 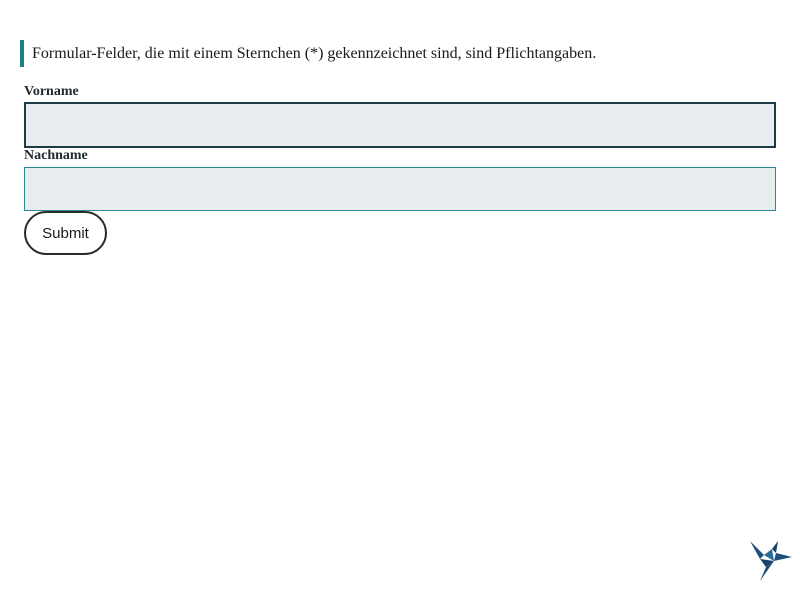 I want to click on vorname-label: Vorname, so click(x=51, y=91).